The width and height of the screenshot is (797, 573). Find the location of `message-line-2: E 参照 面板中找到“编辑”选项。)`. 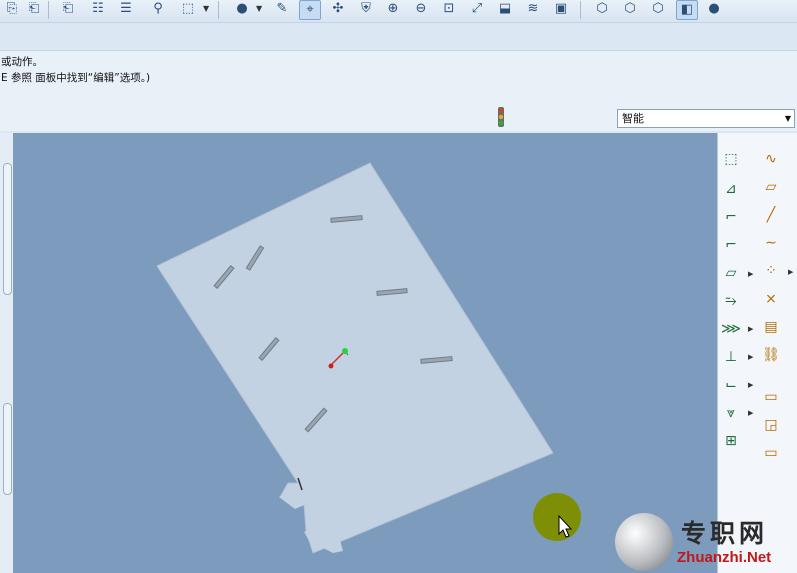

message-line-2: E 参照 面板中找到“编辑”选项。) is located at coordinates (76, 78).